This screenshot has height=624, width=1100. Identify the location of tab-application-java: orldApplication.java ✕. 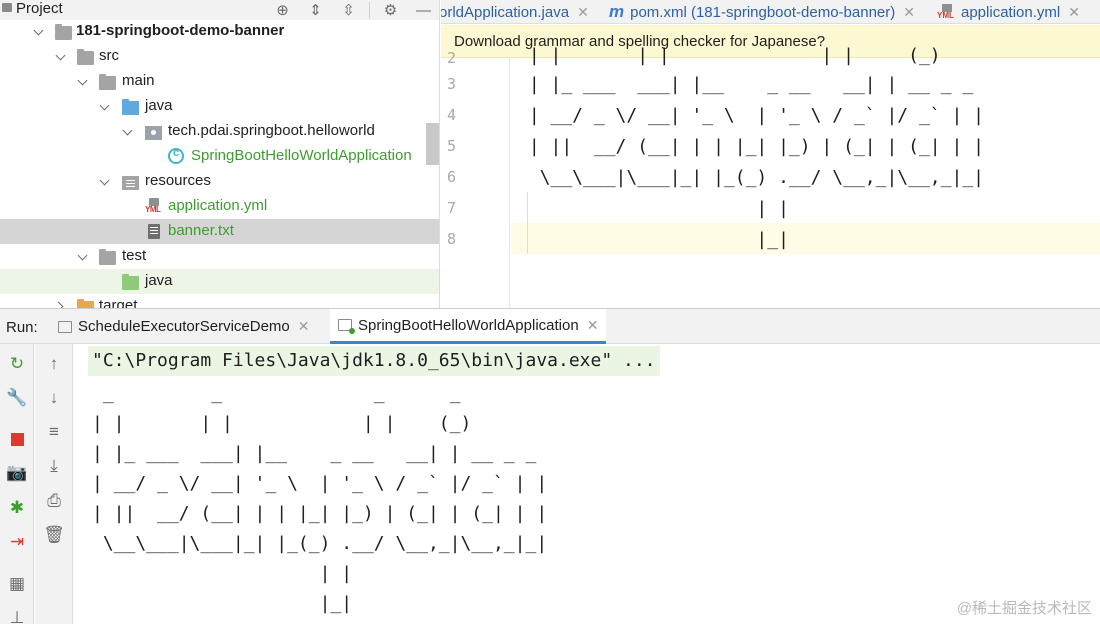
(515, 12).